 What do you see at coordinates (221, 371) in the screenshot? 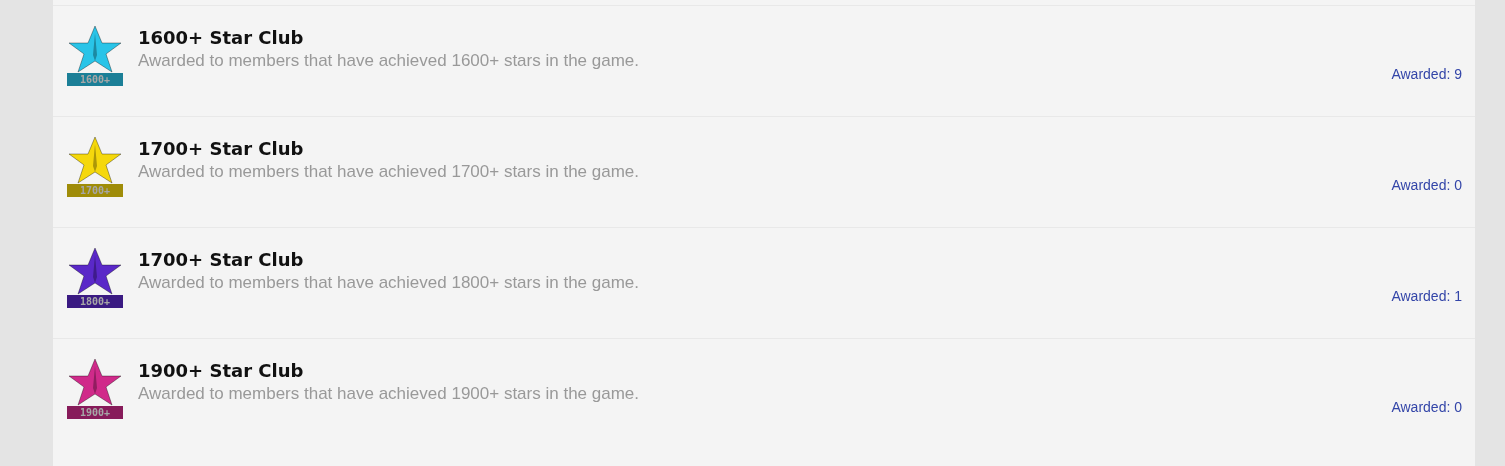
I see `award-title: 1900+ Star Club` at bounding box center [221, 371].